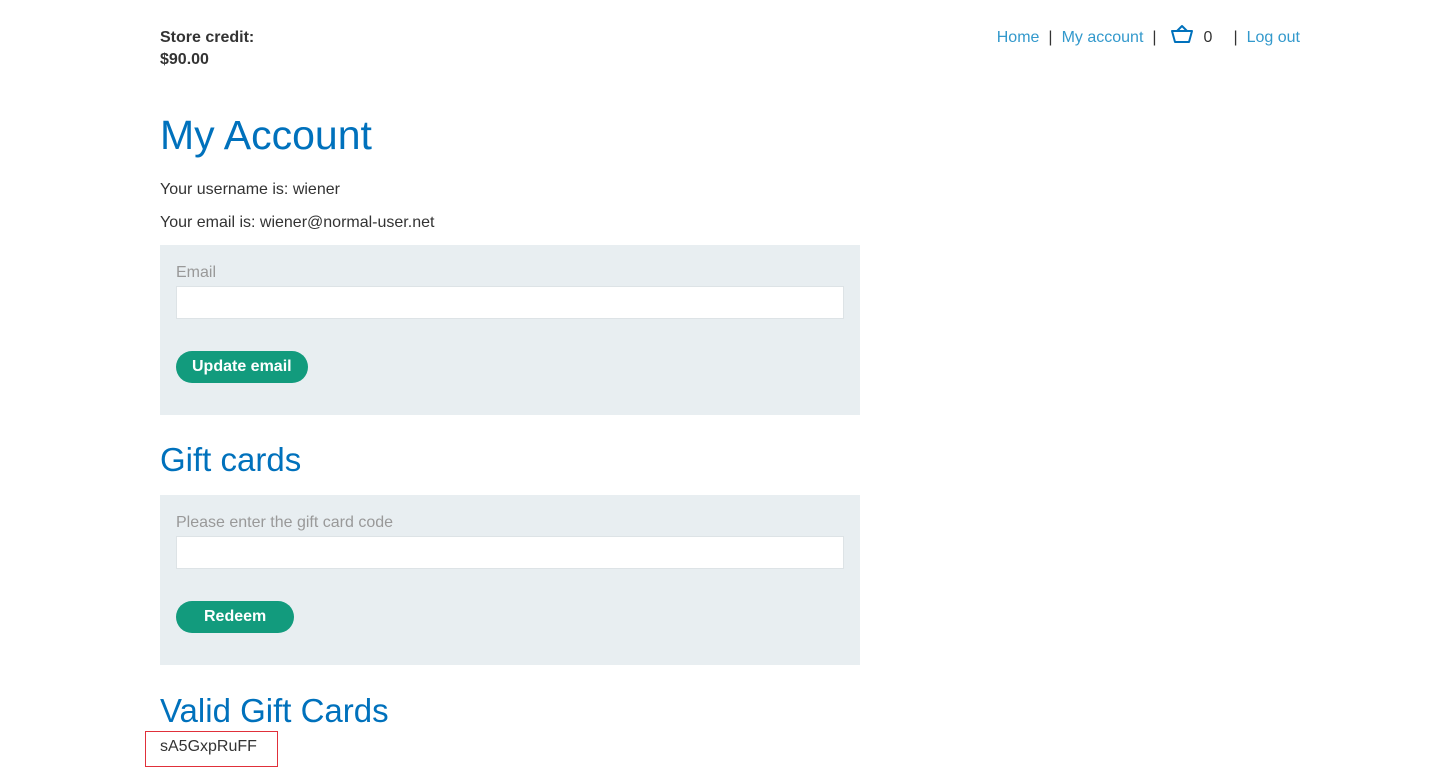  Describe the element at coordinates (235, 617) in the screenshot. I see `redeem-button: Redeem` at that location.